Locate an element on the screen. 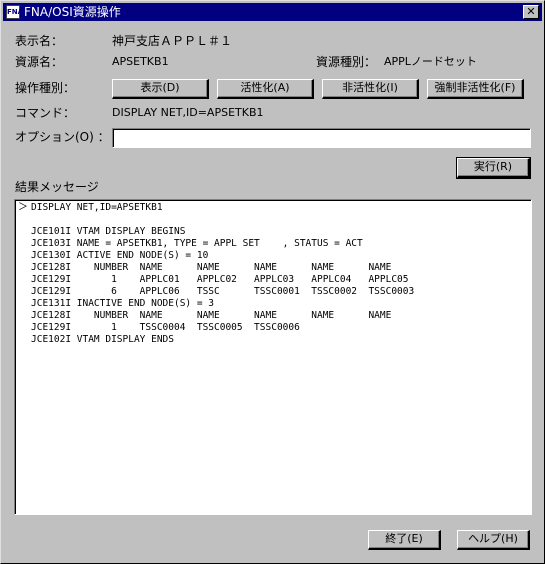  option-input is located at coordinates (321, 138).